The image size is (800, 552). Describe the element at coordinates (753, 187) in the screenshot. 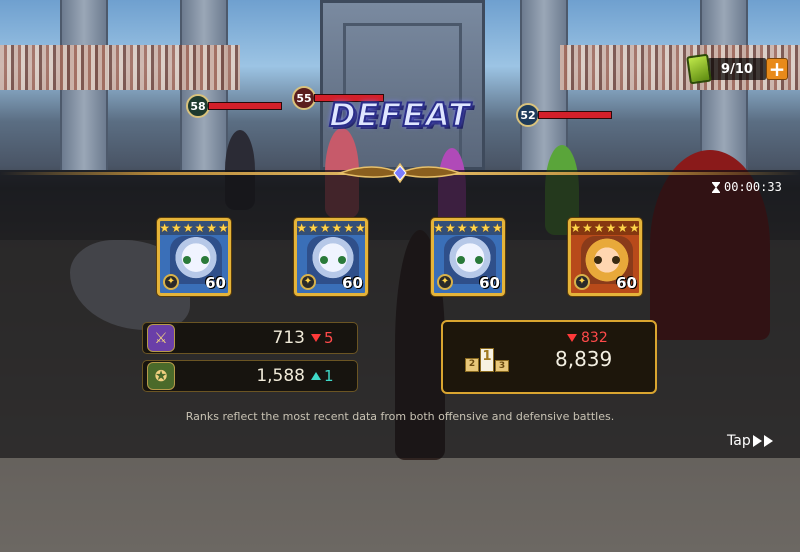

I see `timer-value: 00:00:33` at that location.